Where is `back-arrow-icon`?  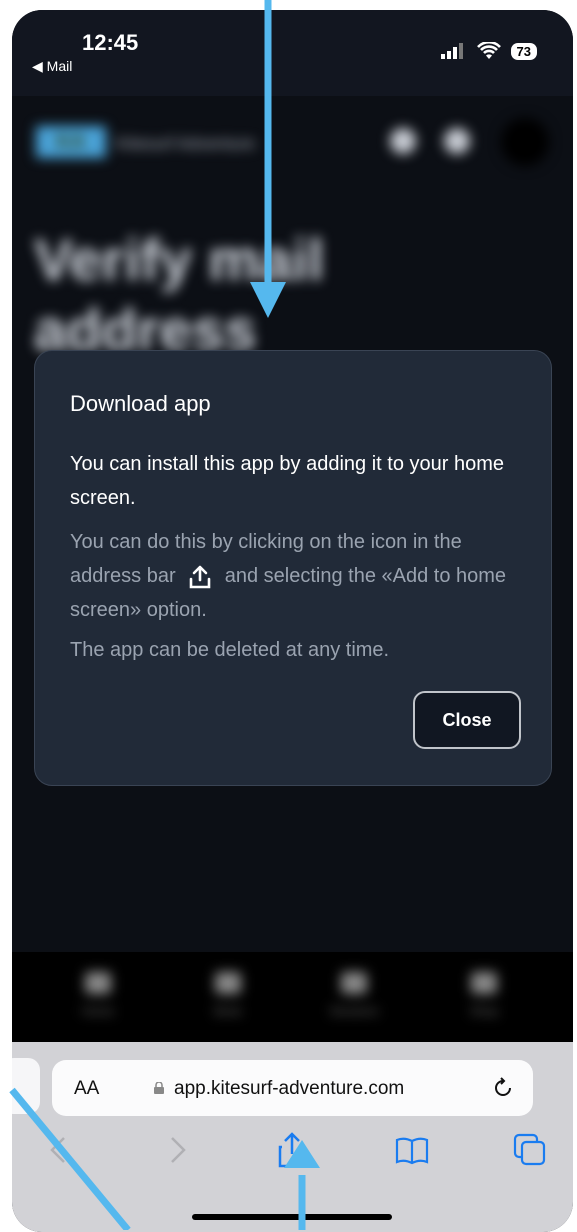
back-arrow-icon is located at coordinates (60, 1150).